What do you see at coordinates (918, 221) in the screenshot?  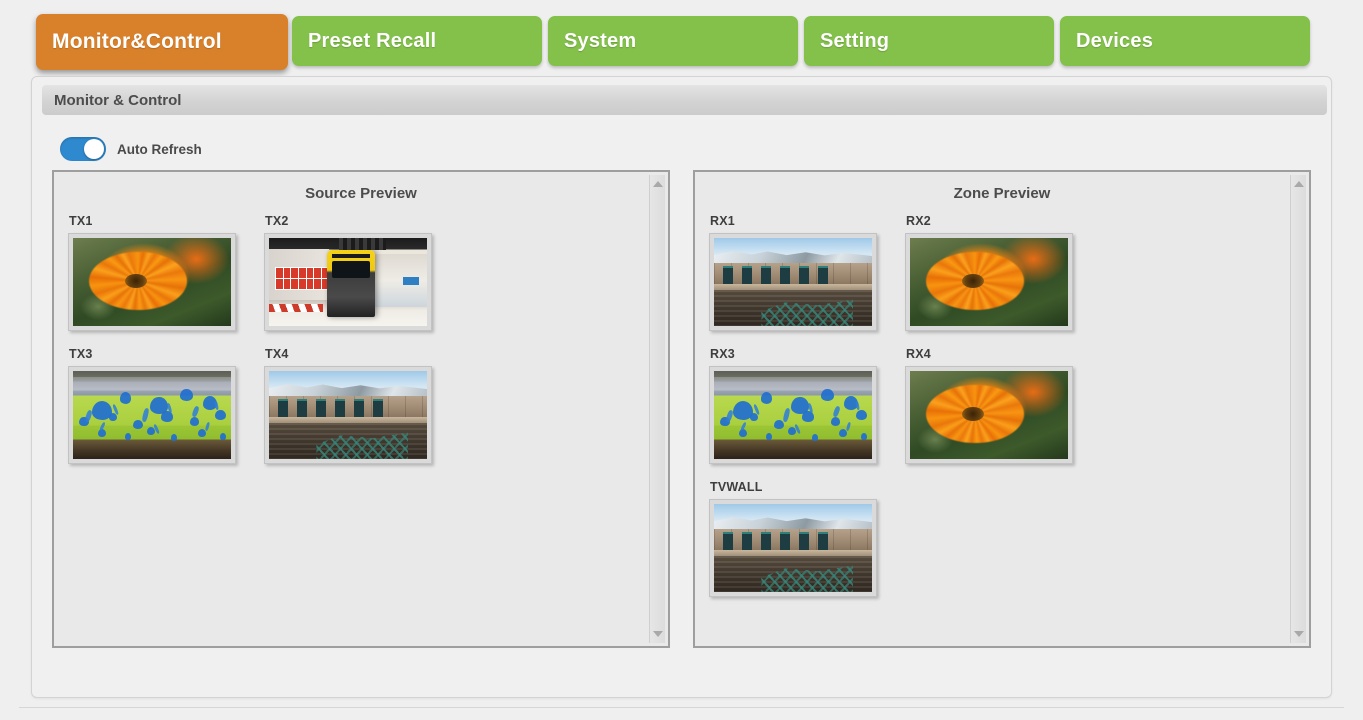 I see `preview-item-label: RX2` at bounding box center [918, 221].